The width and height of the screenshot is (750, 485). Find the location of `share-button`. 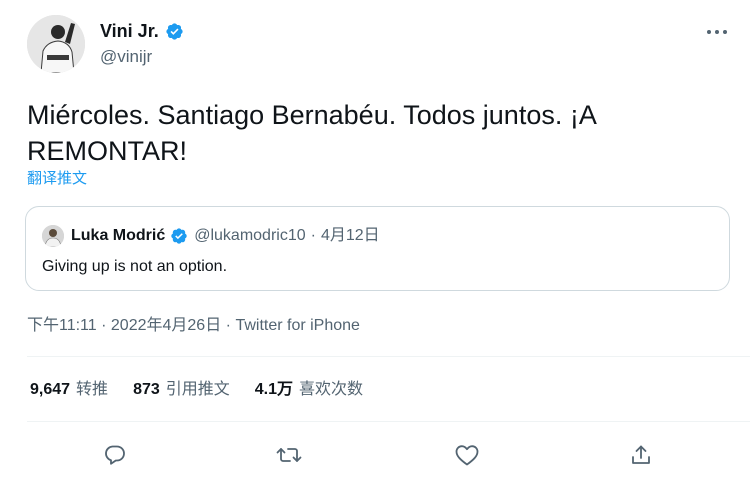

share-button is located at coordinates (641, 455).